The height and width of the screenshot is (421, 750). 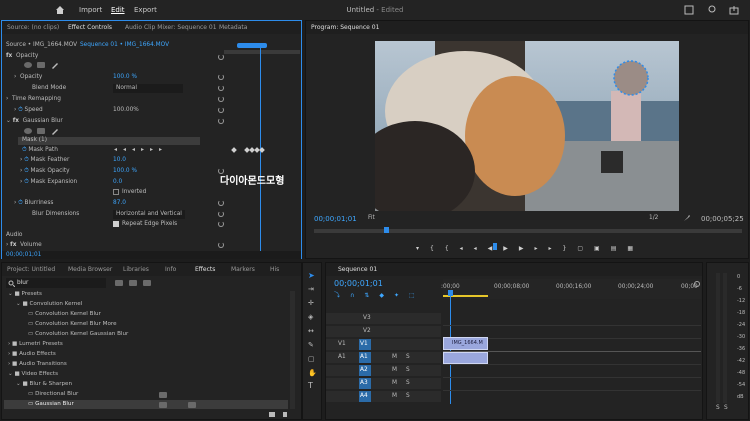 What do you see at coordinates (365, 344) in the screenshot?
I see `track-label: V1` at bounding box center [365, 344].